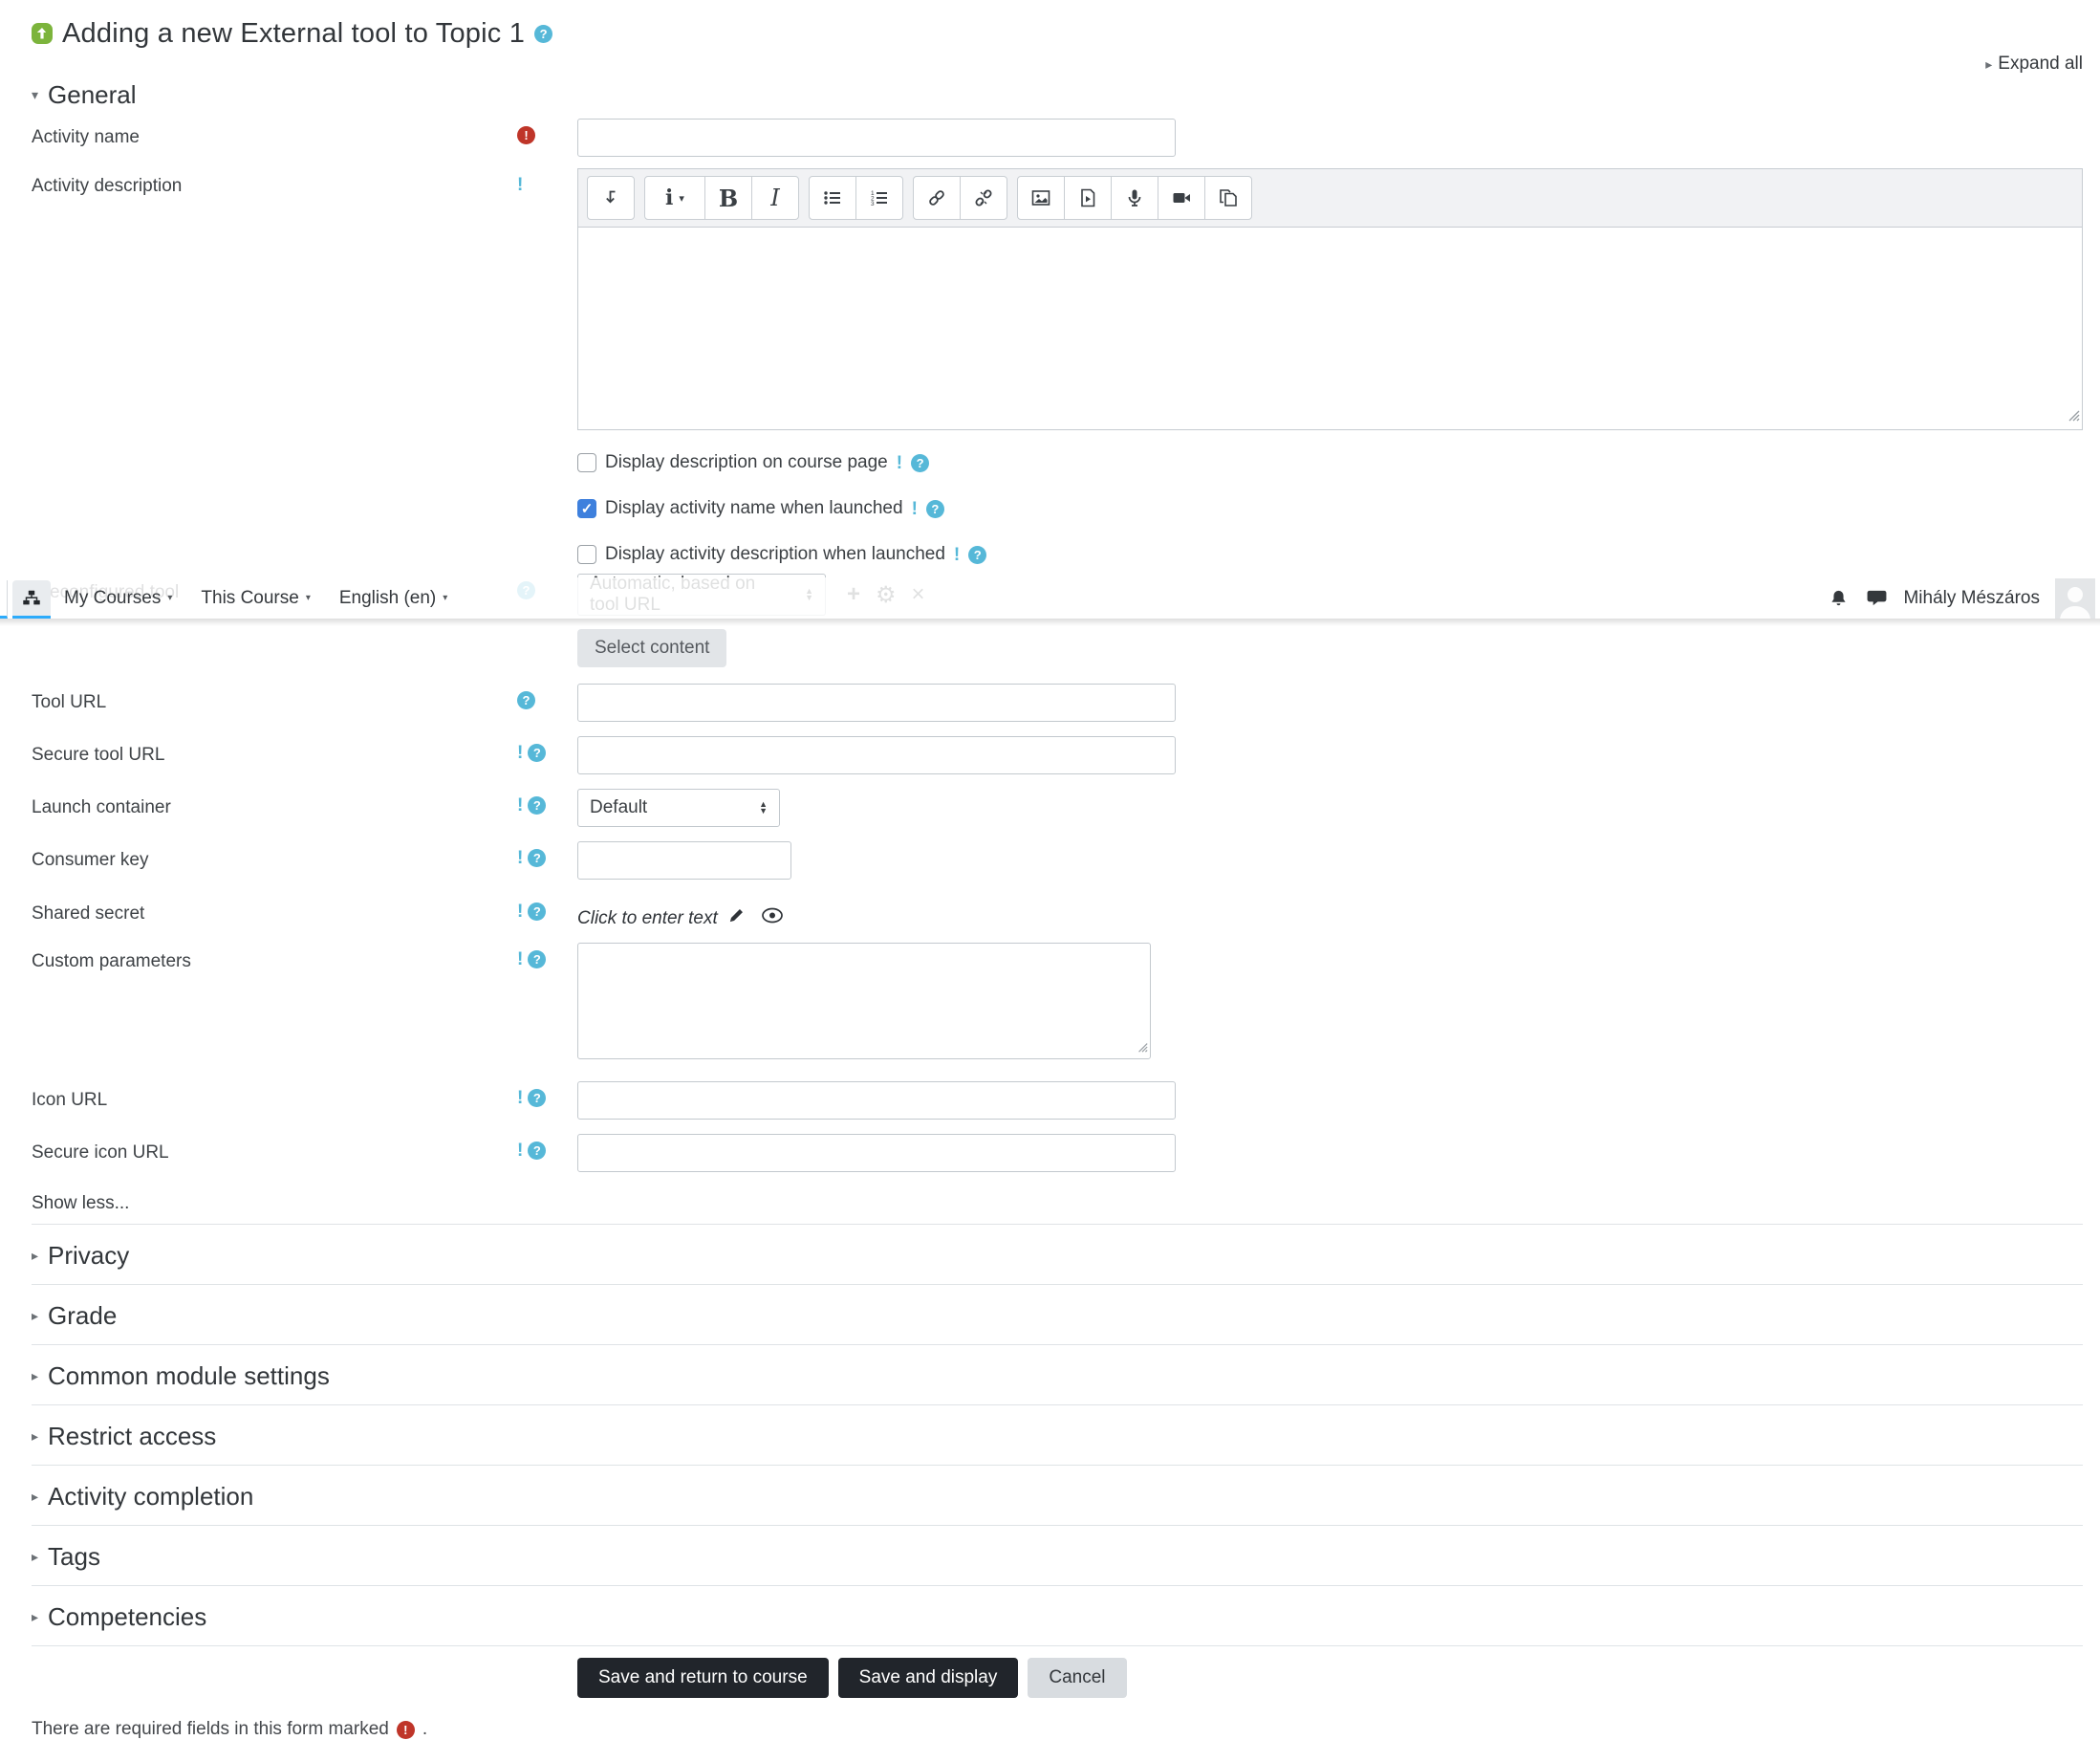 The width and height of the screenshot is (2100, 1740). I want to click on row-activity-name: Activity name !, so click(1057, 138).